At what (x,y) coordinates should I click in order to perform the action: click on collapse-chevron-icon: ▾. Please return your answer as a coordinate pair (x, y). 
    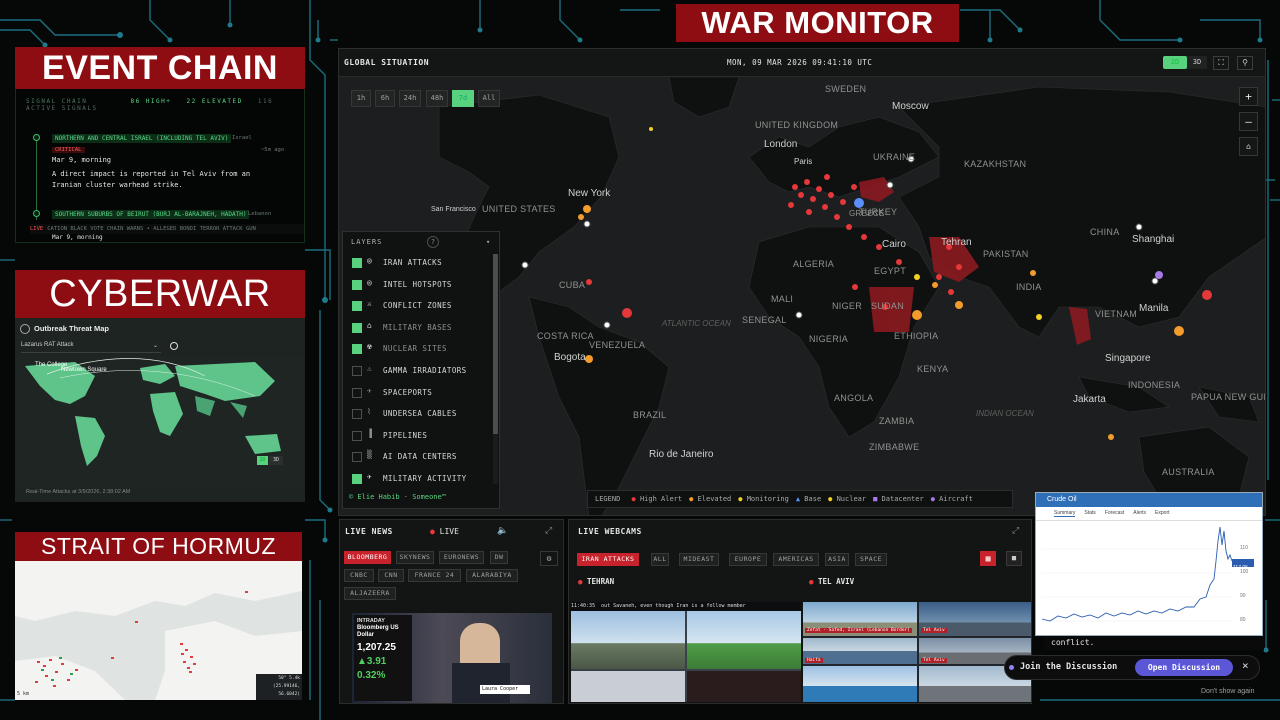
    Looking at the image, I should click on (488, 242).